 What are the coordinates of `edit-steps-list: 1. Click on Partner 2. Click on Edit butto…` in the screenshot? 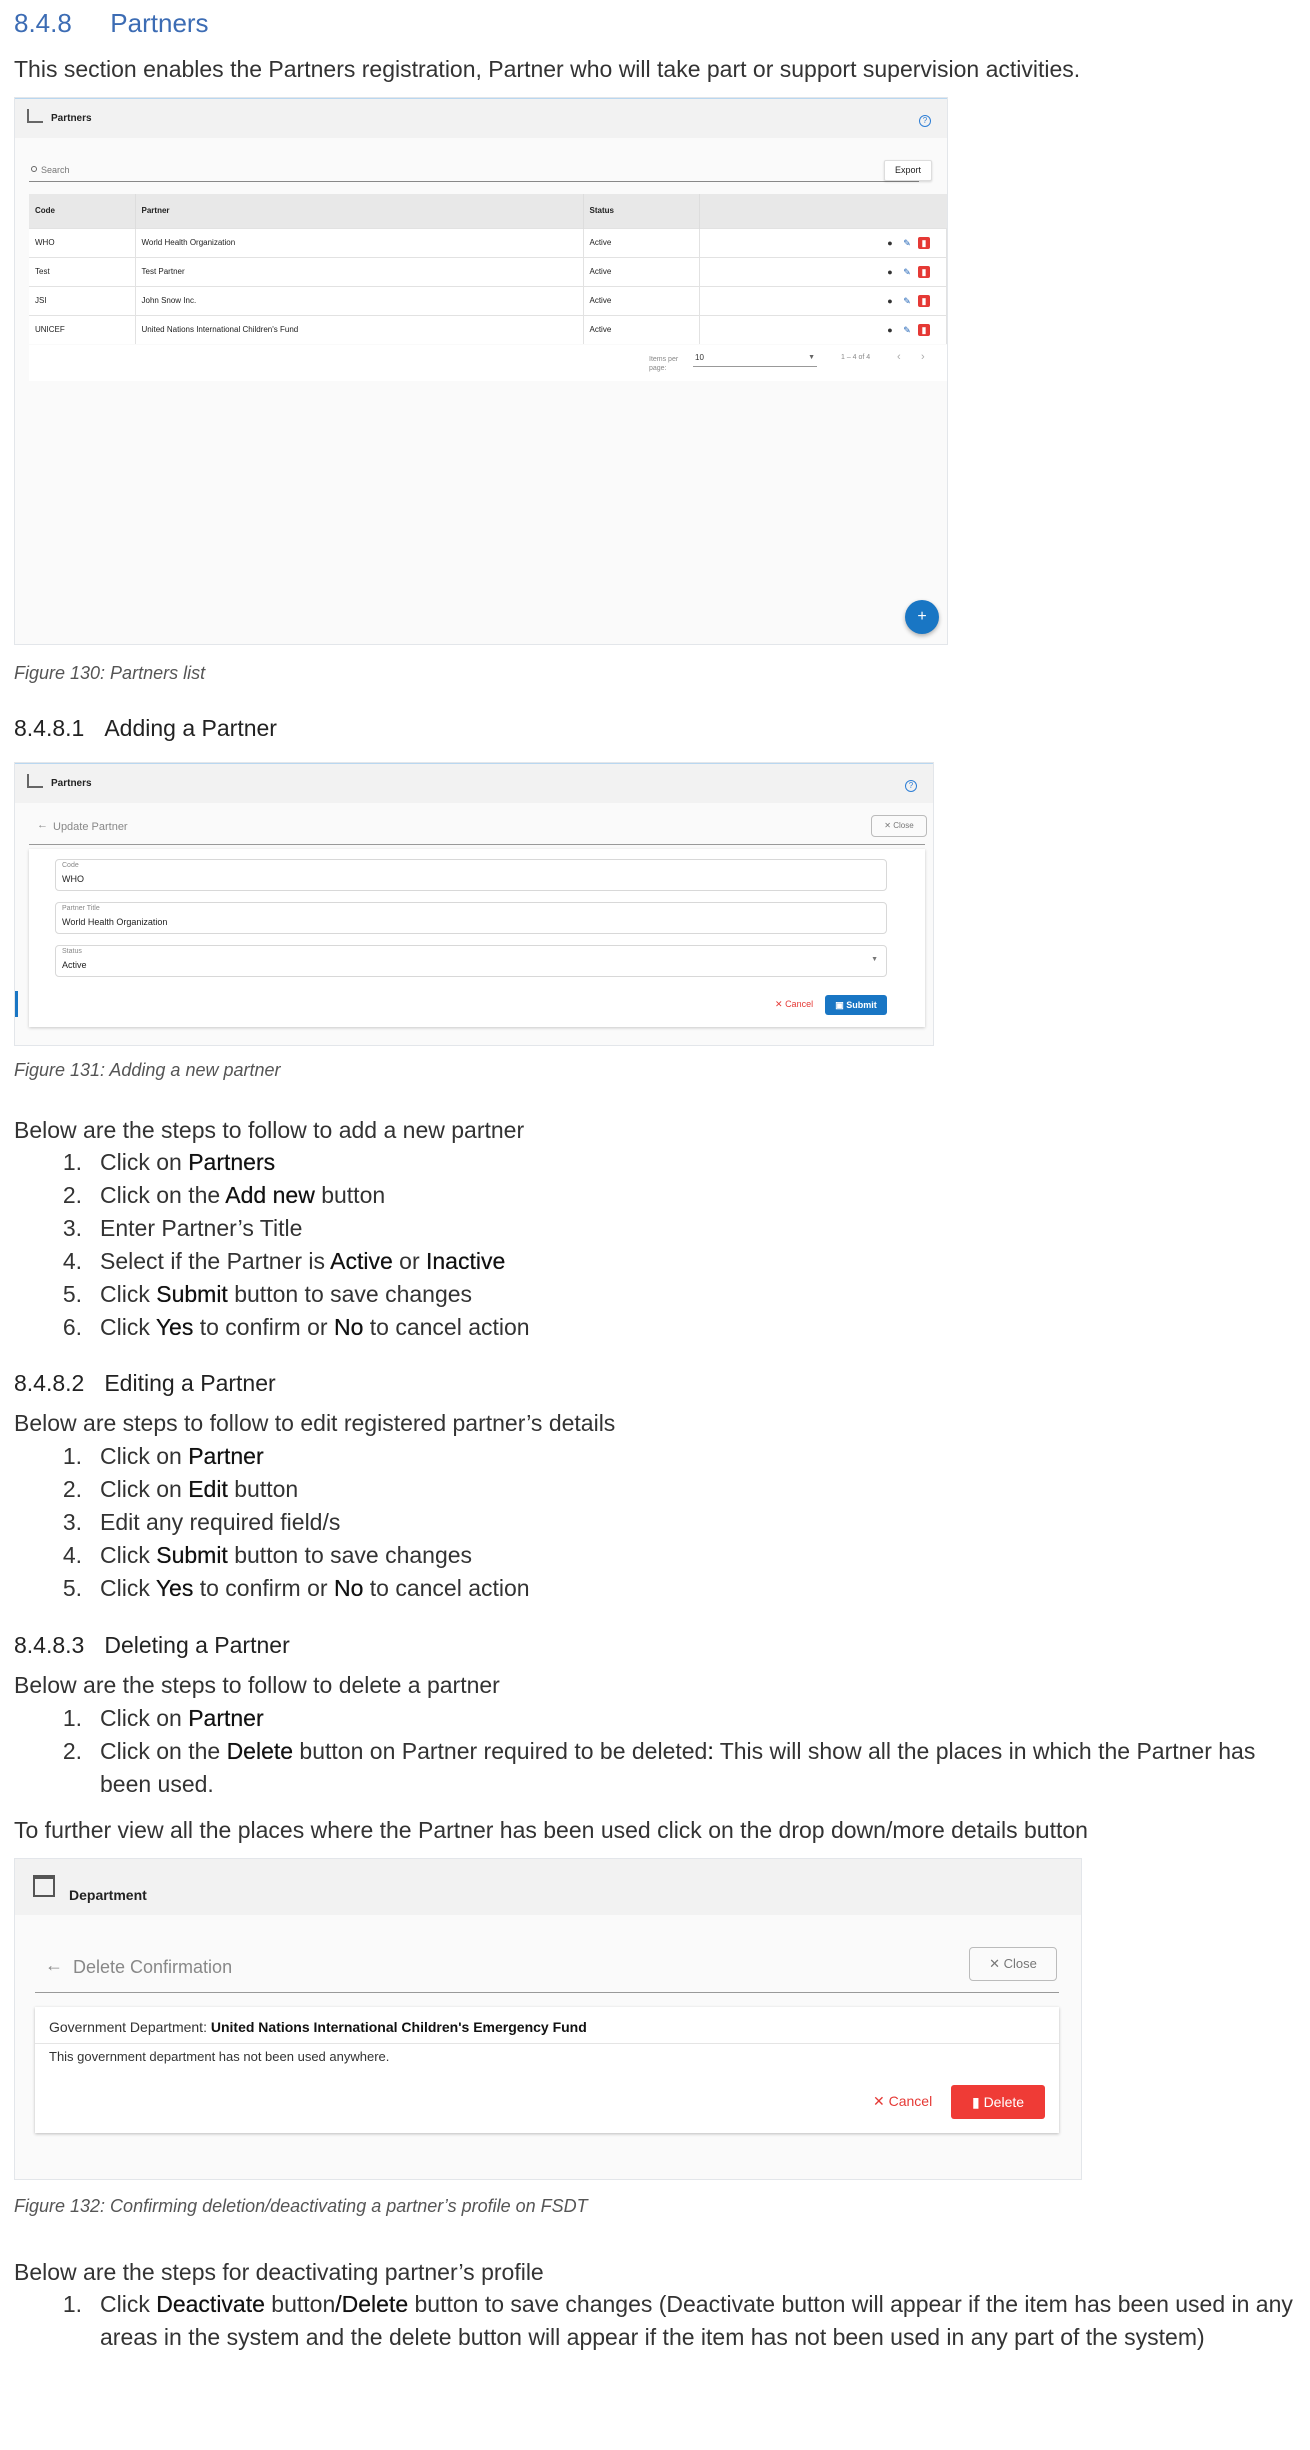 It's located at (291, 1522).